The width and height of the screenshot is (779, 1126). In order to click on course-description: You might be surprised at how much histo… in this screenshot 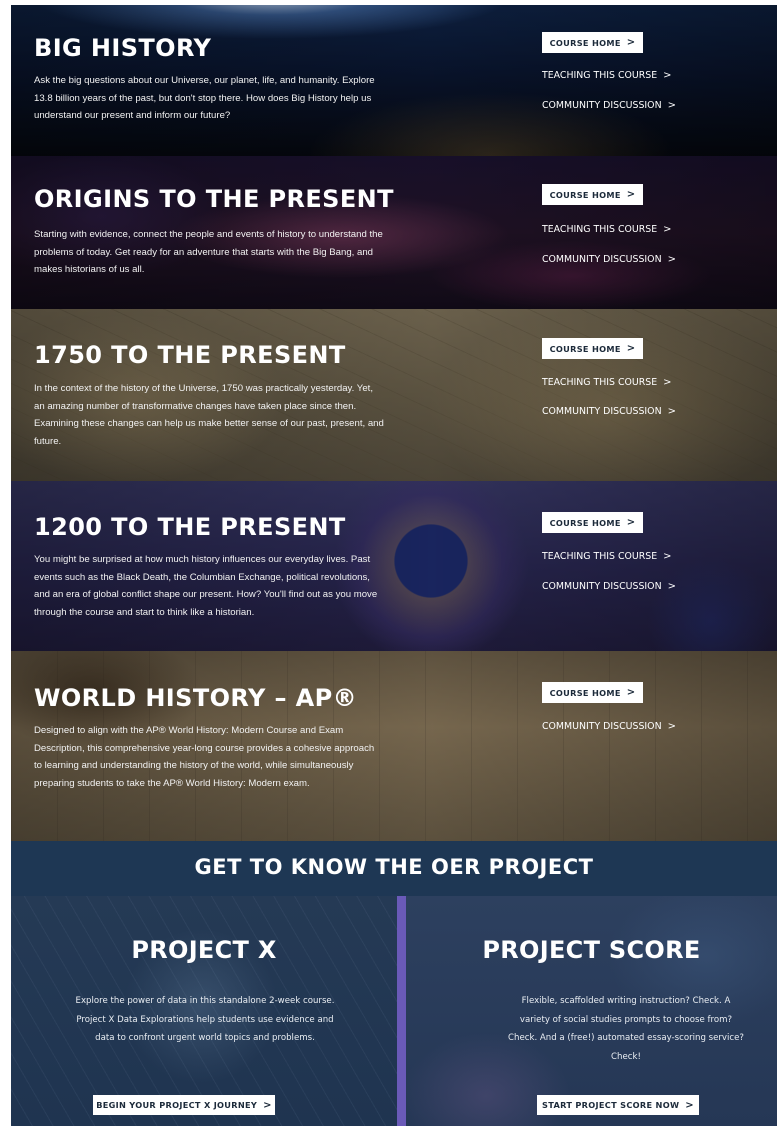, I will do `click(206, 586)`.